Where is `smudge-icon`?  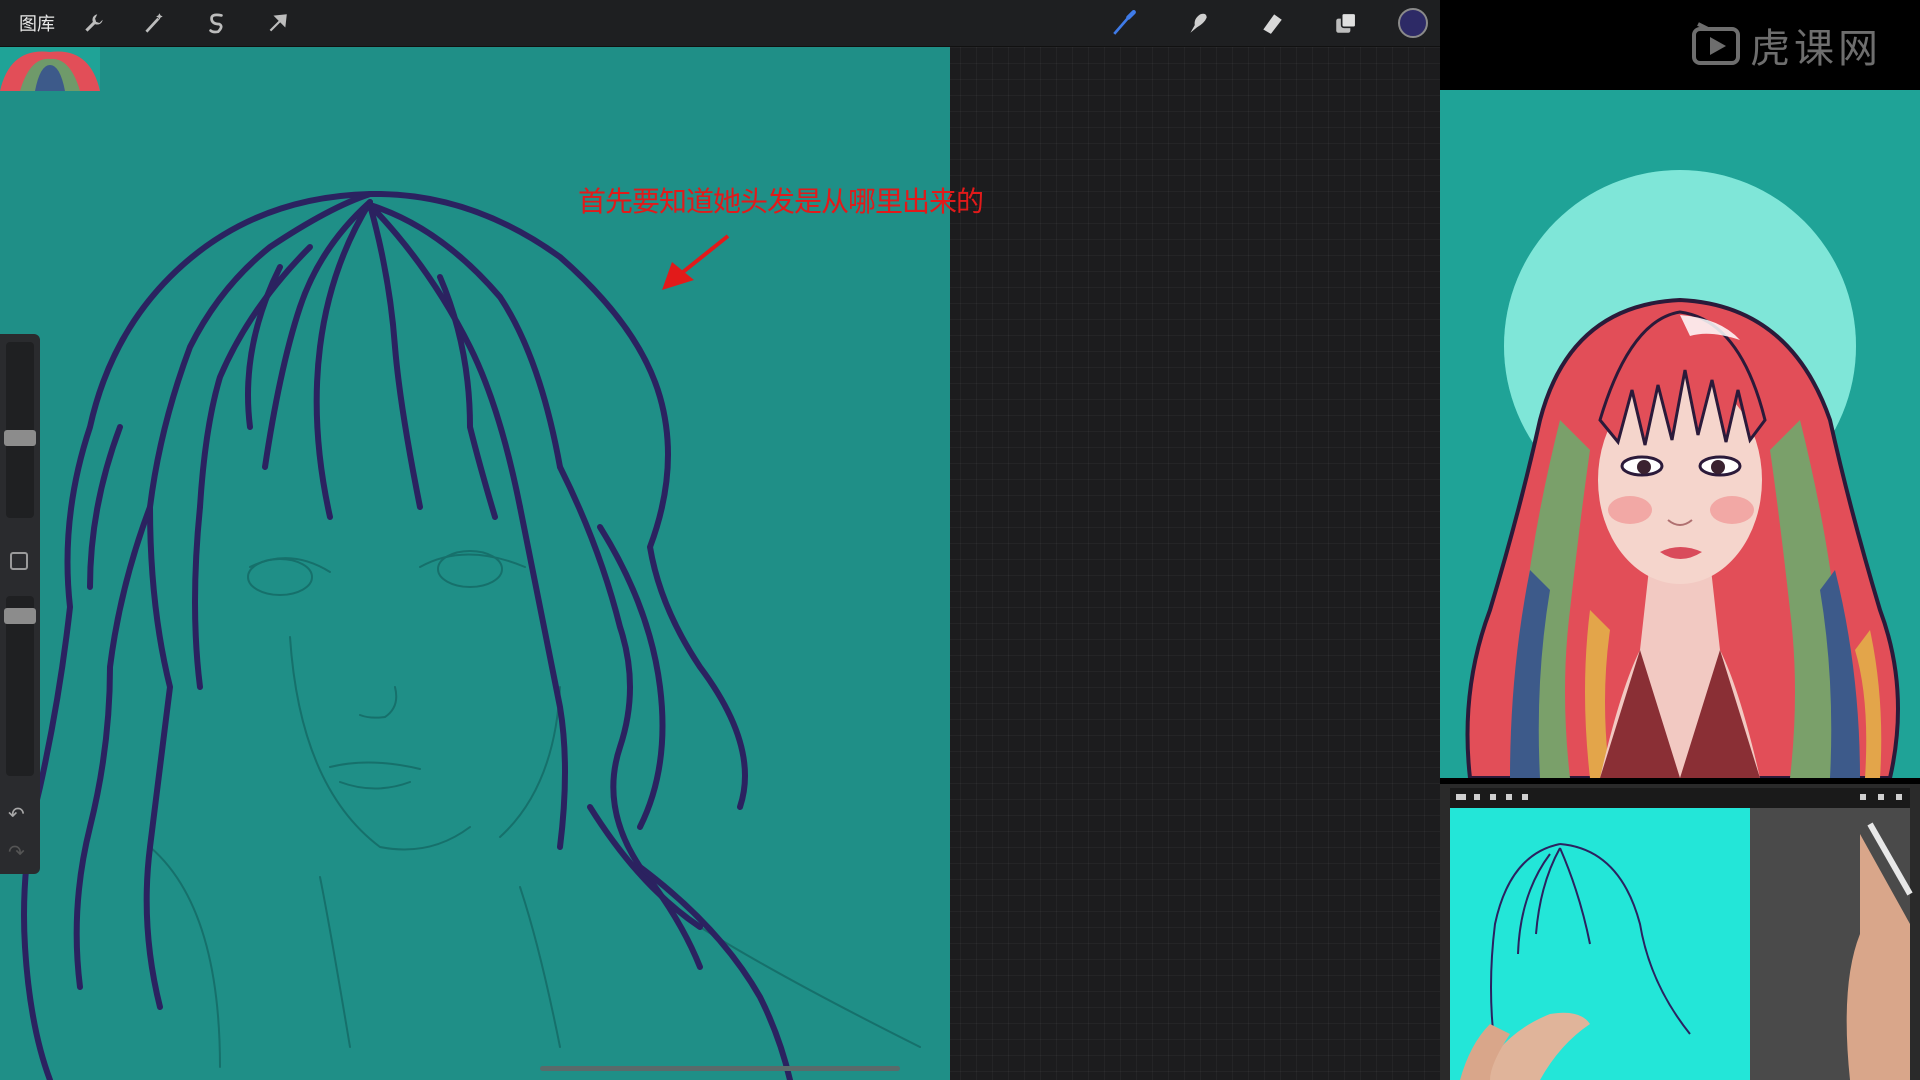 smudge-icon is located at coordinates (1198, 23).